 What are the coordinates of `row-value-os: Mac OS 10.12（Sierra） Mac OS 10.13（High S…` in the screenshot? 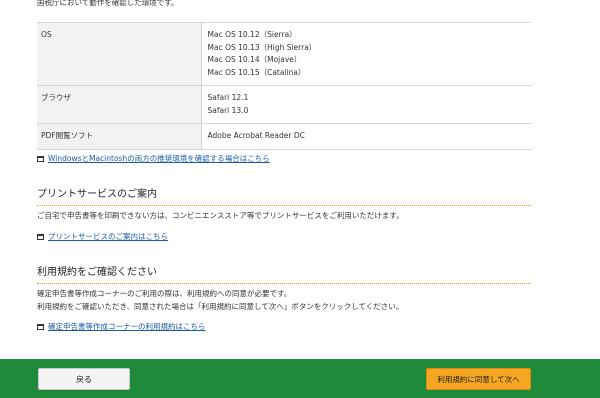 It's located at (366, 54).